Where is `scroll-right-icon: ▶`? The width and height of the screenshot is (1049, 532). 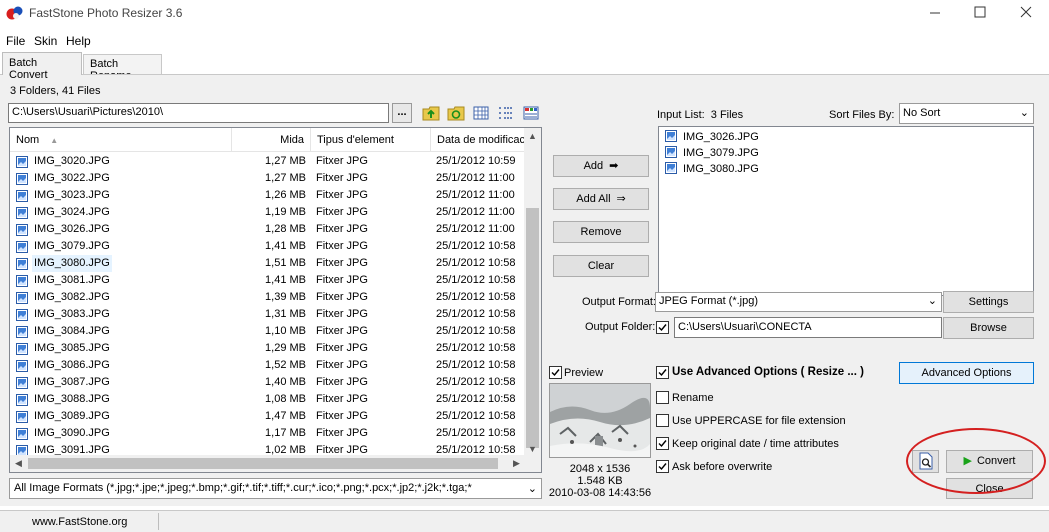
scroll-right-icon: ▶ is located at coordinates (516, 463).